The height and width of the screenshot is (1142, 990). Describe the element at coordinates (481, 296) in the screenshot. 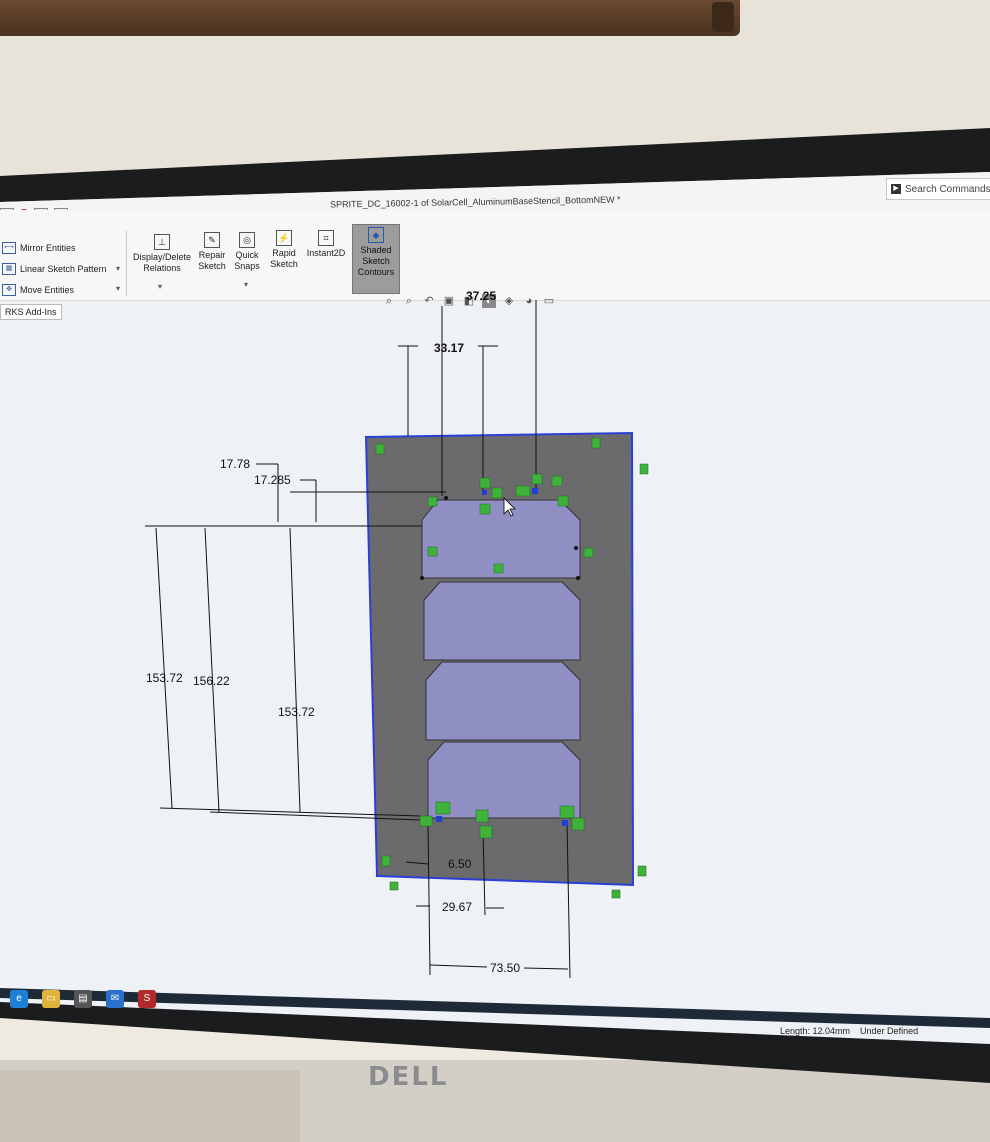

I see `dim-top-partial: 37.25` at that location.